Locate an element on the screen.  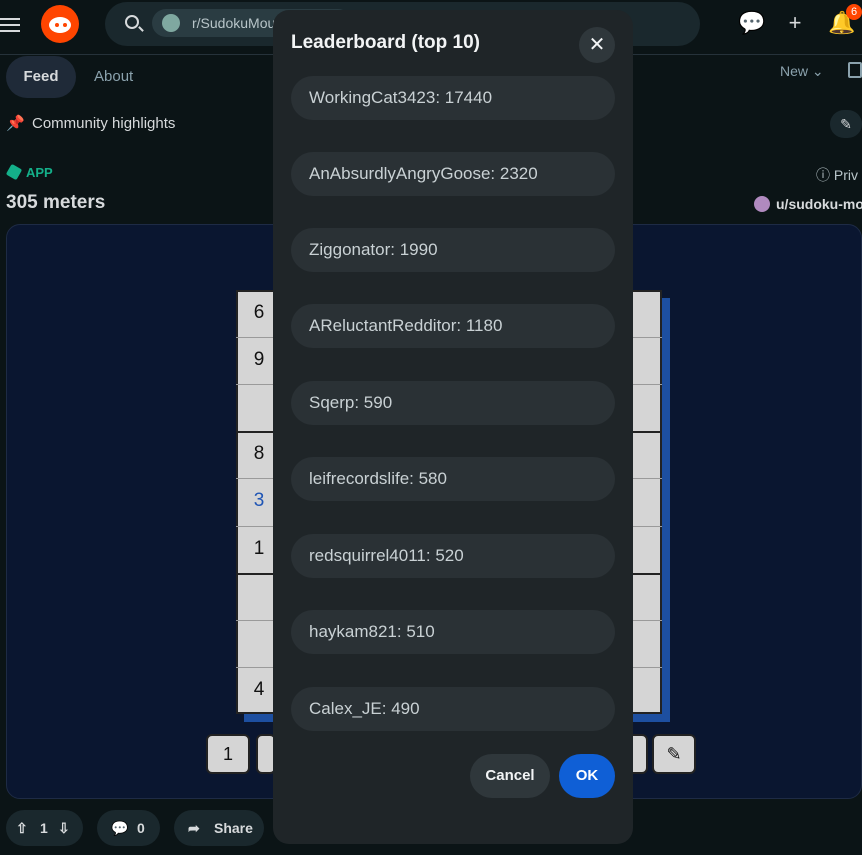
cancel-button: Cancel is located at coordinates (510, 776).